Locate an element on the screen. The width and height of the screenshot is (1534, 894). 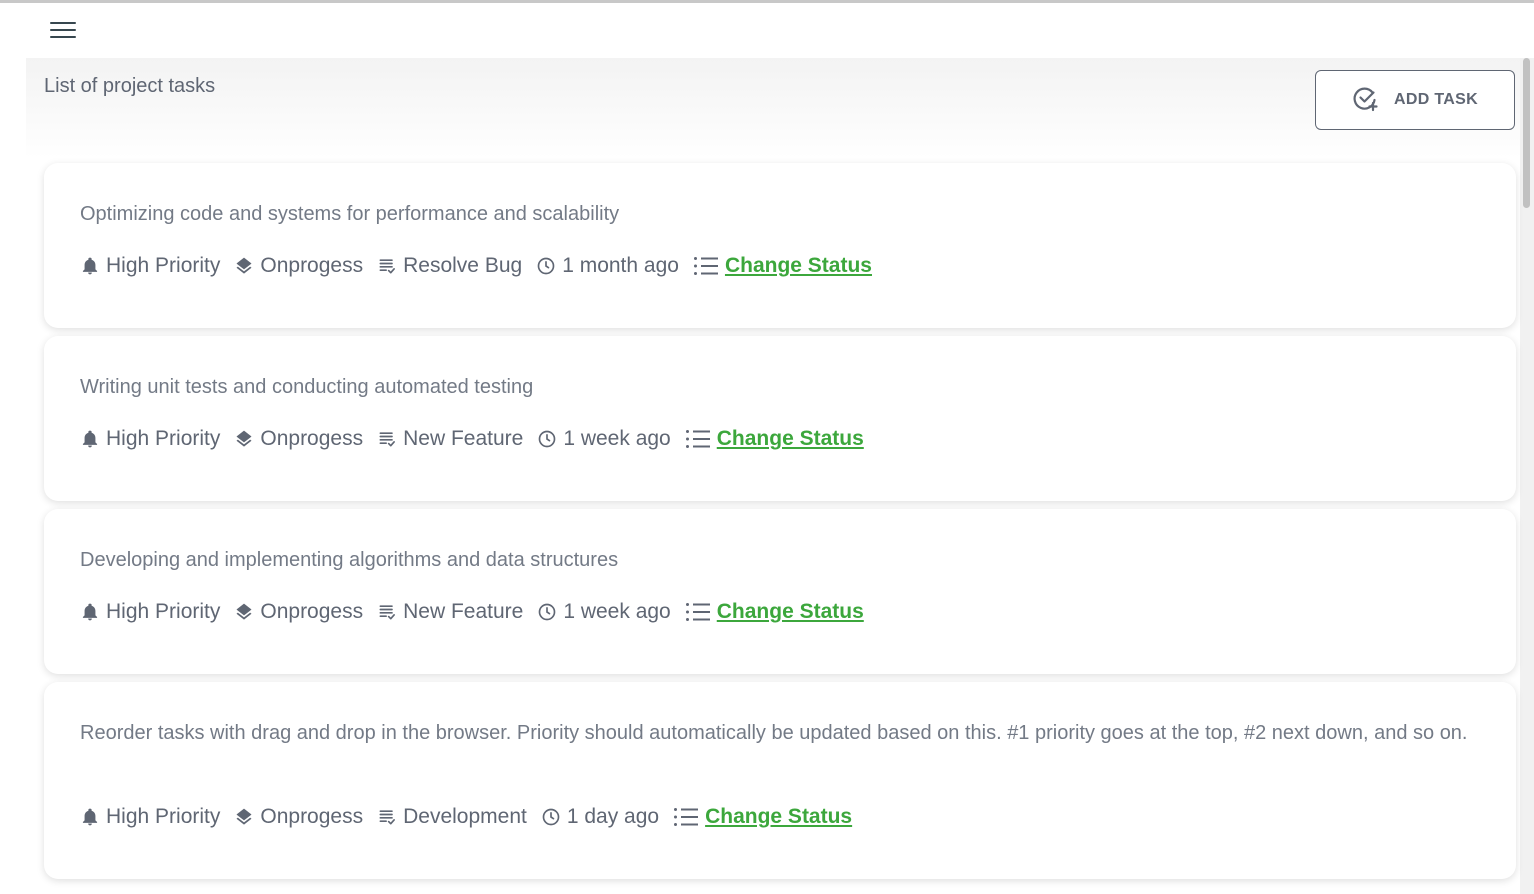
time-tag: 1 day ago is located at coordinates (600, 817).